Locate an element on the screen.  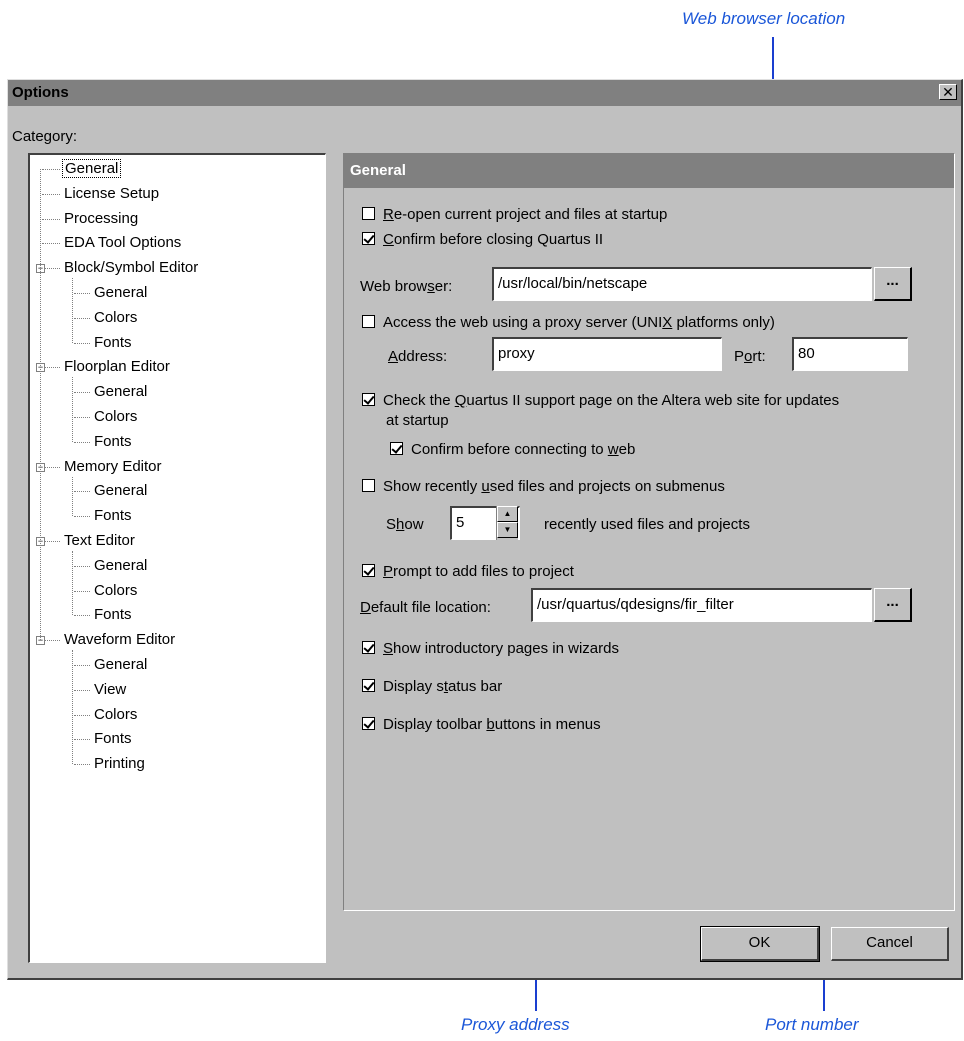
status-bar-checkbox-row: Display status bar is located at coordinates (432, 686).